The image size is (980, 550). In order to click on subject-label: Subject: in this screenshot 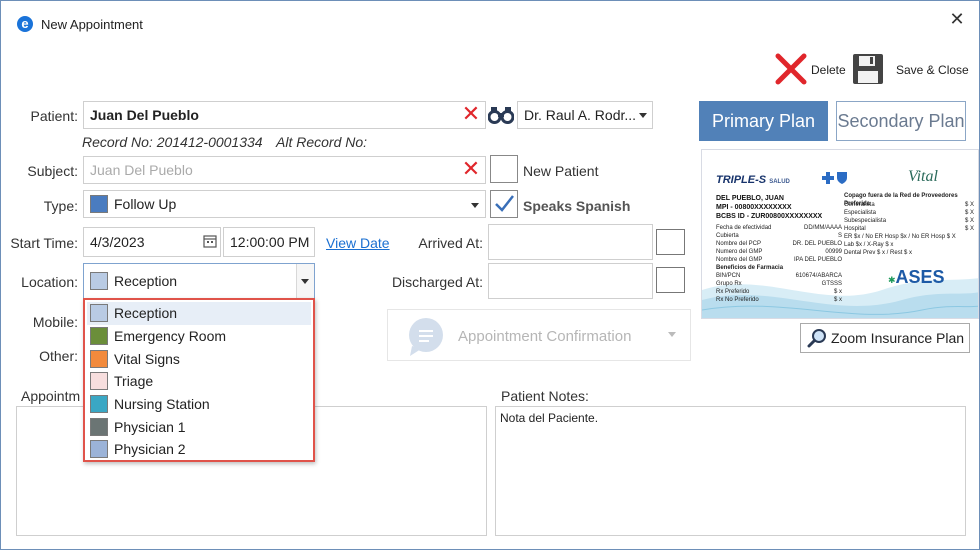, I will do `click(52, 171)`.